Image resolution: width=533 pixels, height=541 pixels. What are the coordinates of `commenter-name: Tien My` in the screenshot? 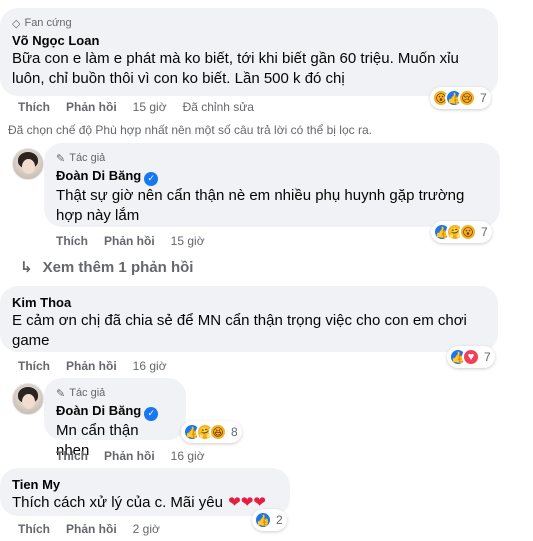 It's located at (145, 484).